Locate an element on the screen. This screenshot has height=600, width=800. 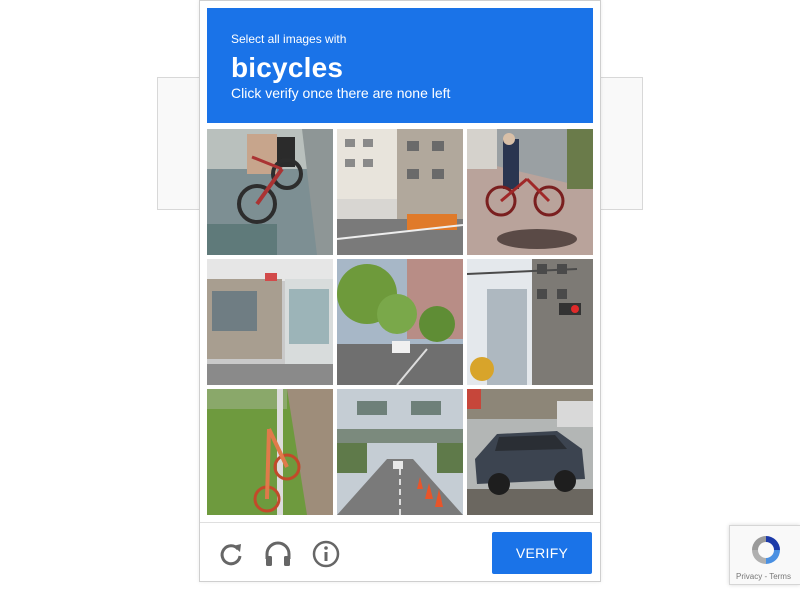
challenge-keyword: bicycles is located at coordinates (287, 67).